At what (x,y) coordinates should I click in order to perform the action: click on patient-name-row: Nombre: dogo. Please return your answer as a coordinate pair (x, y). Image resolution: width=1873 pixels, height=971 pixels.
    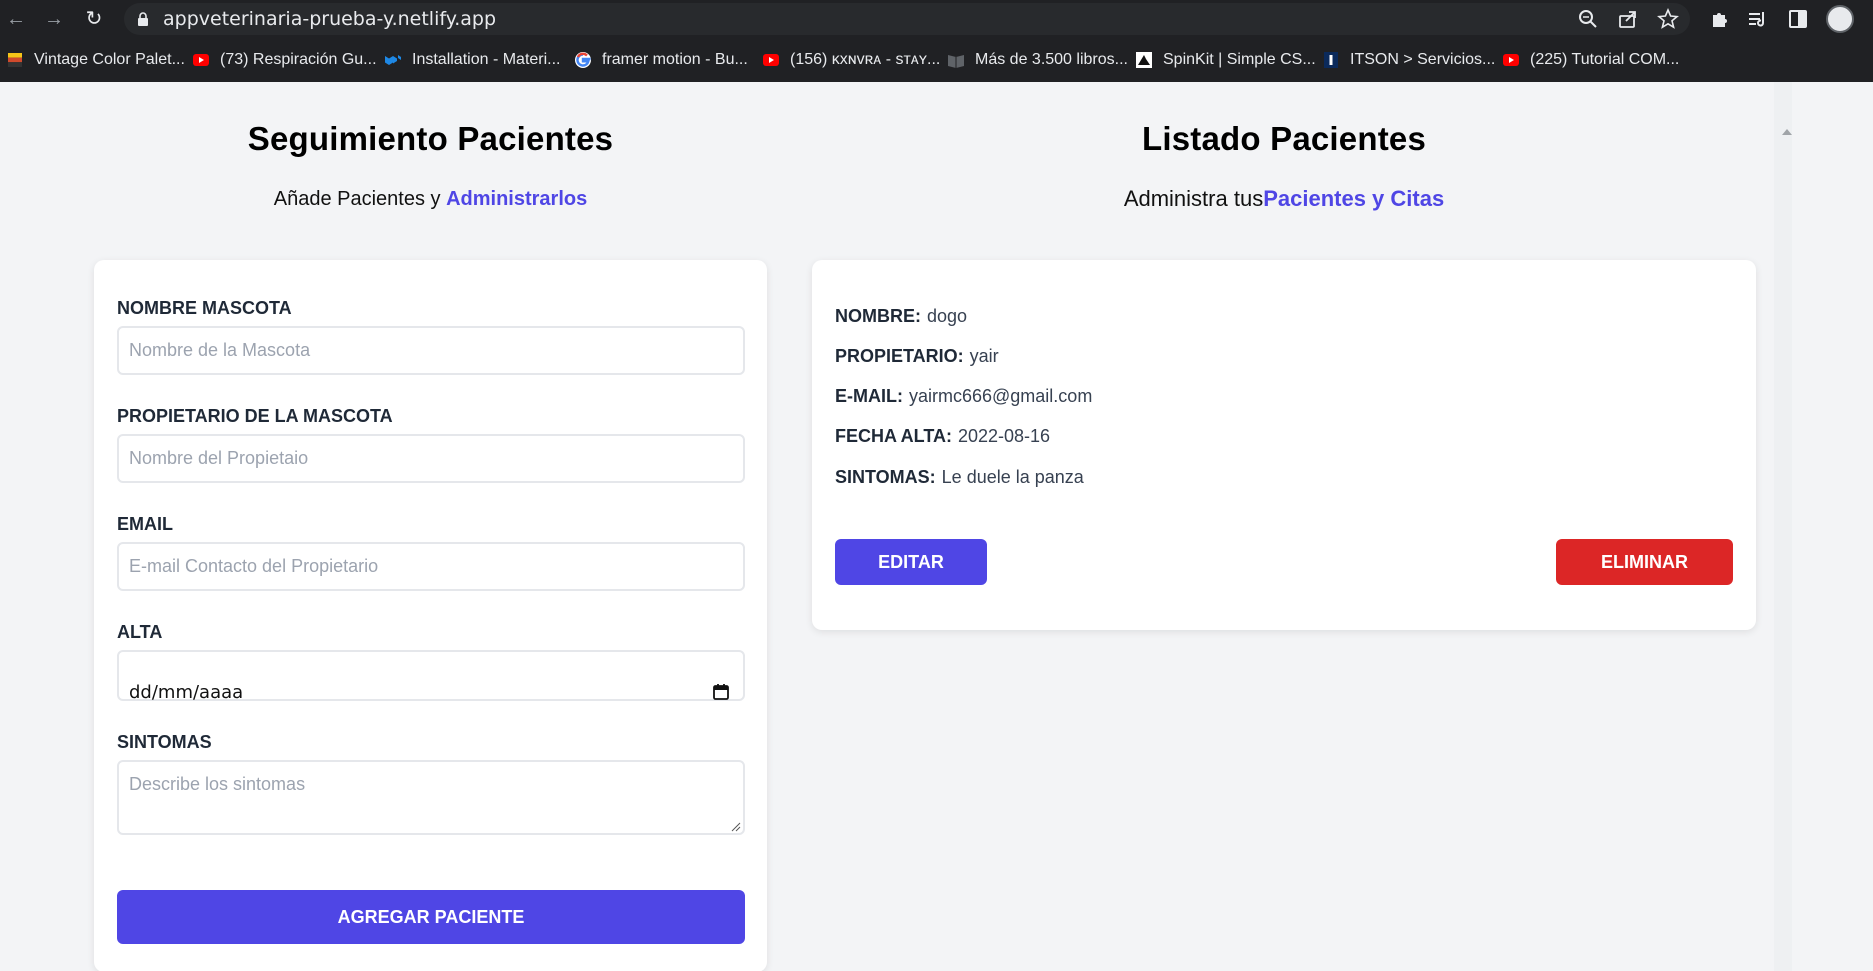
    Looking at the image, I should click on (901, 316).